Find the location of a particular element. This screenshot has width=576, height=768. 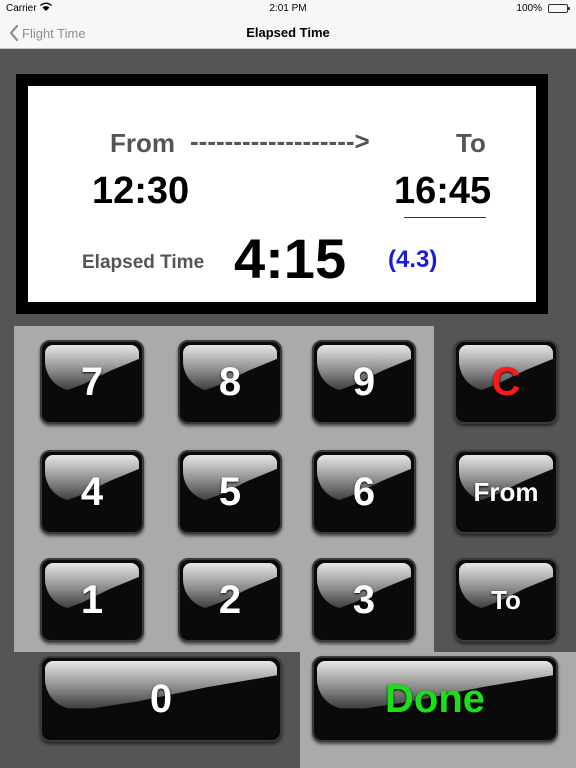

key-label: 3 is located at coordinates (364, 599).